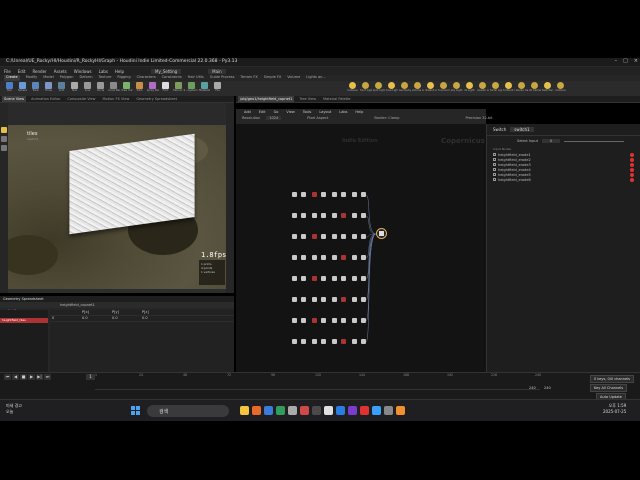 This screenshot has width=640, height=480. What do you see at coordinates (636, 61) in the screenshot?
I see `close-icon: ×` at bounding box center [636, 61].